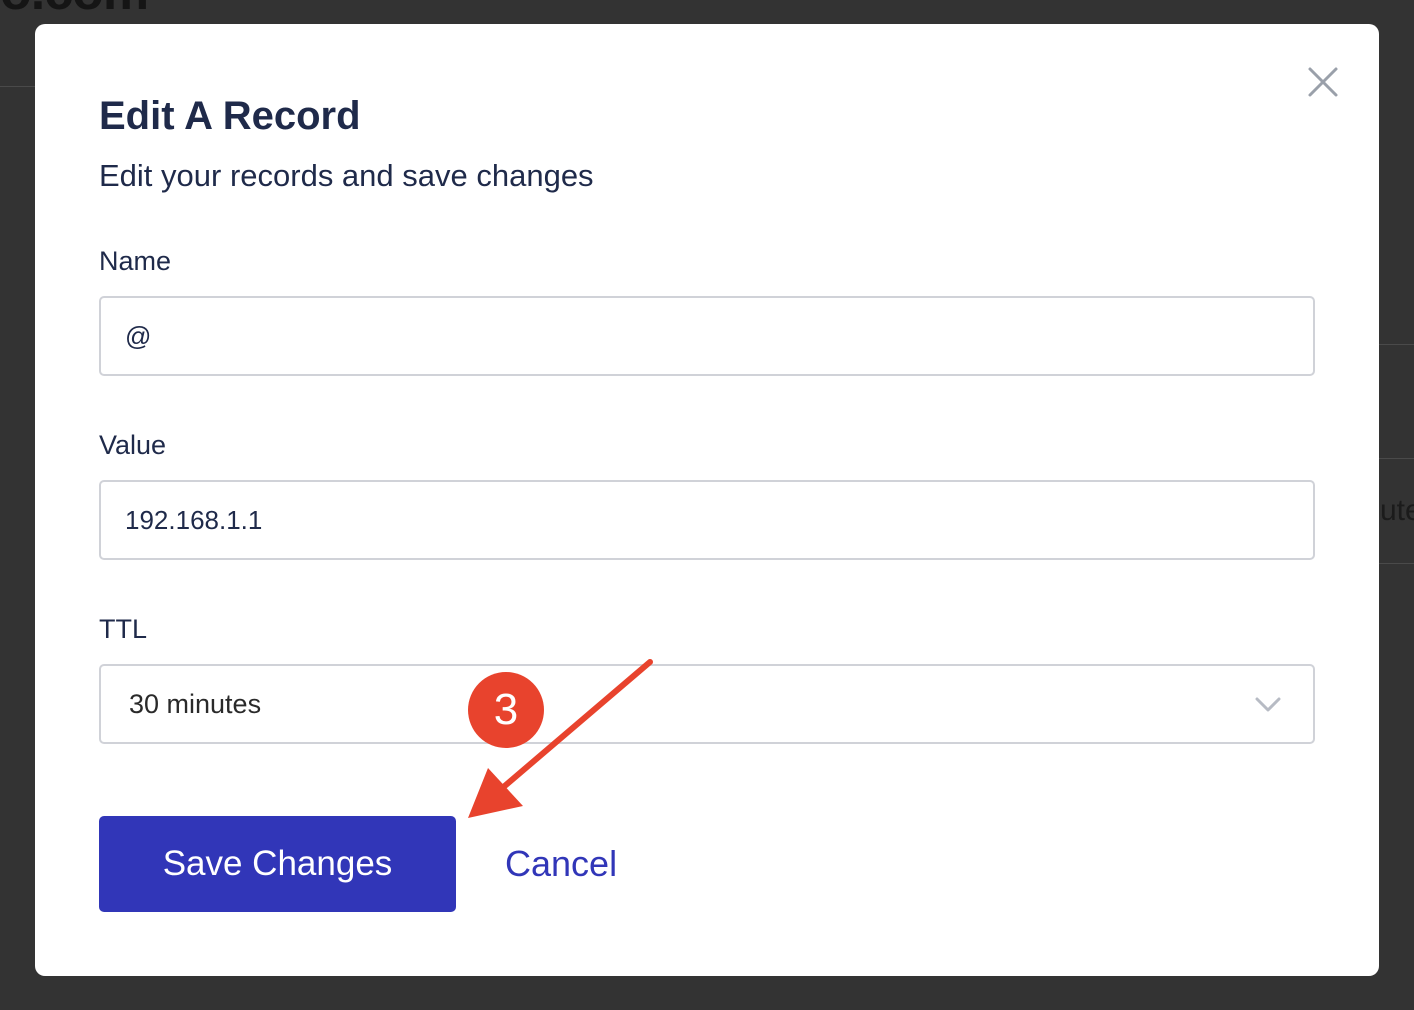  I want to click on cancel-button: Cancel, so click(561, 864).